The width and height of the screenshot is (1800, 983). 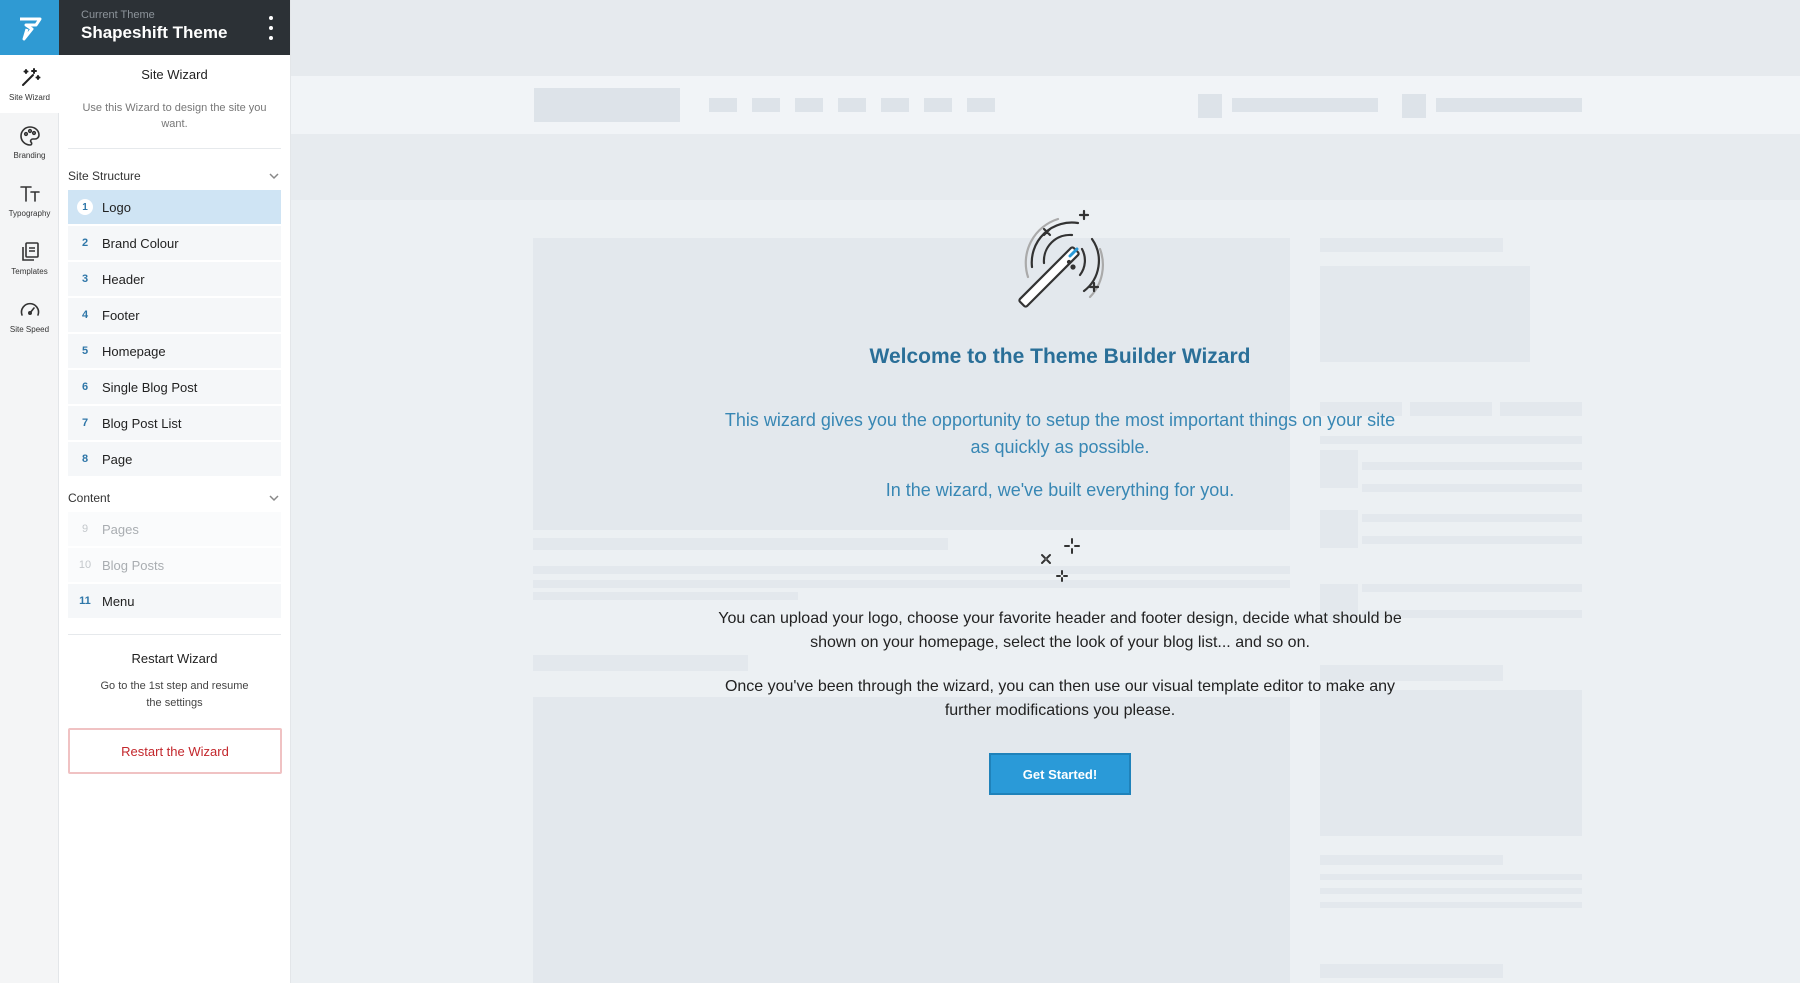 I want to click on step-logo: 1 Logo, so click(x=174, y=208).